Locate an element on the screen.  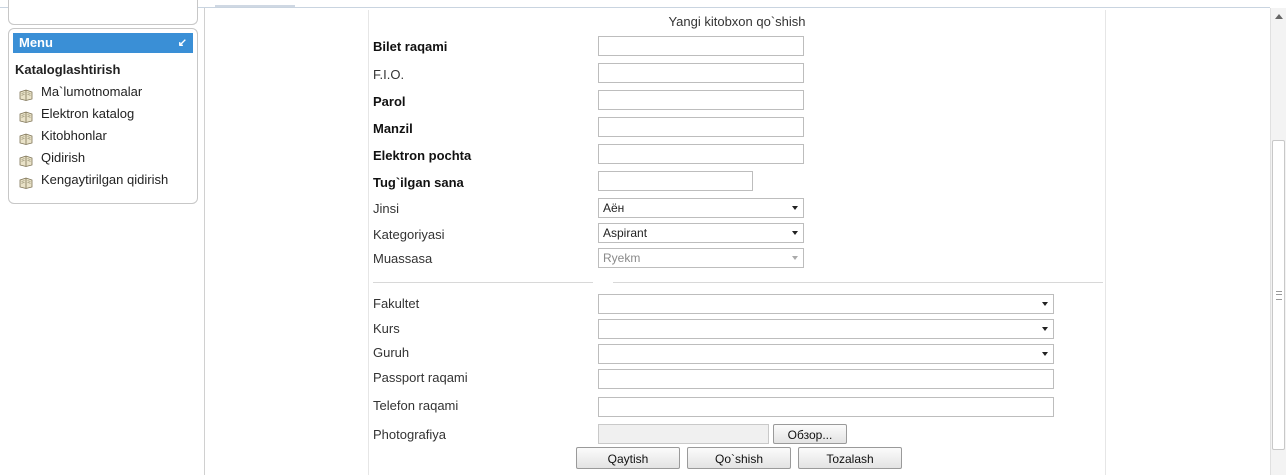
jinsi-select: Аён is located at coordinates (701, 208).